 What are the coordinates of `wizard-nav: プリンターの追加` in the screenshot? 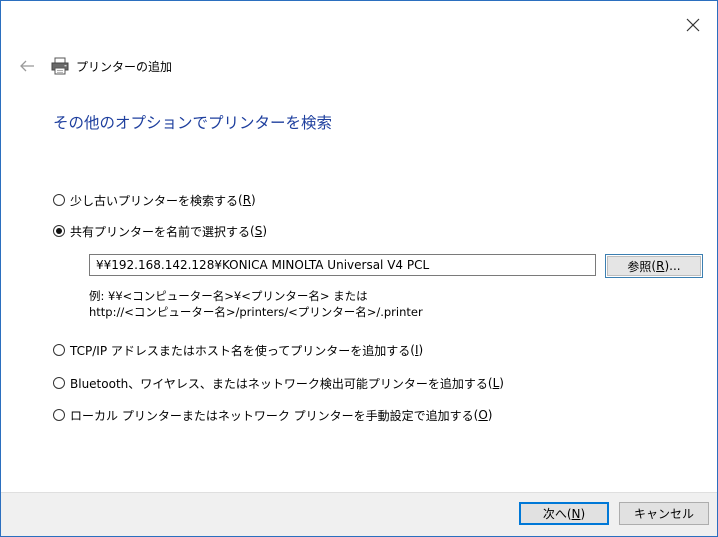 It's located at (94, 66).